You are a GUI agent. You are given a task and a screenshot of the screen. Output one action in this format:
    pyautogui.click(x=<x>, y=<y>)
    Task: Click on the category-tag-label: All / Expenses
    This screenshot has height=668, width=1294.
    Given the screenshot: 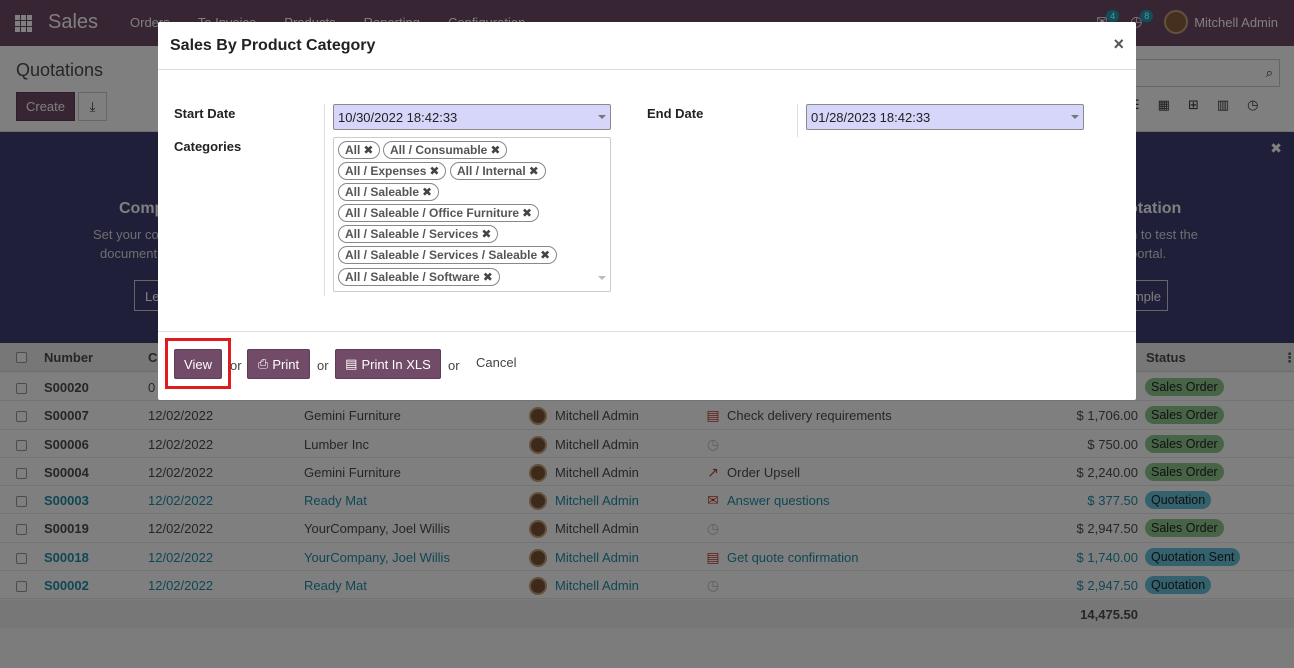 What is the action you would take?
    pyautogui.click(x=386, y=171)
    